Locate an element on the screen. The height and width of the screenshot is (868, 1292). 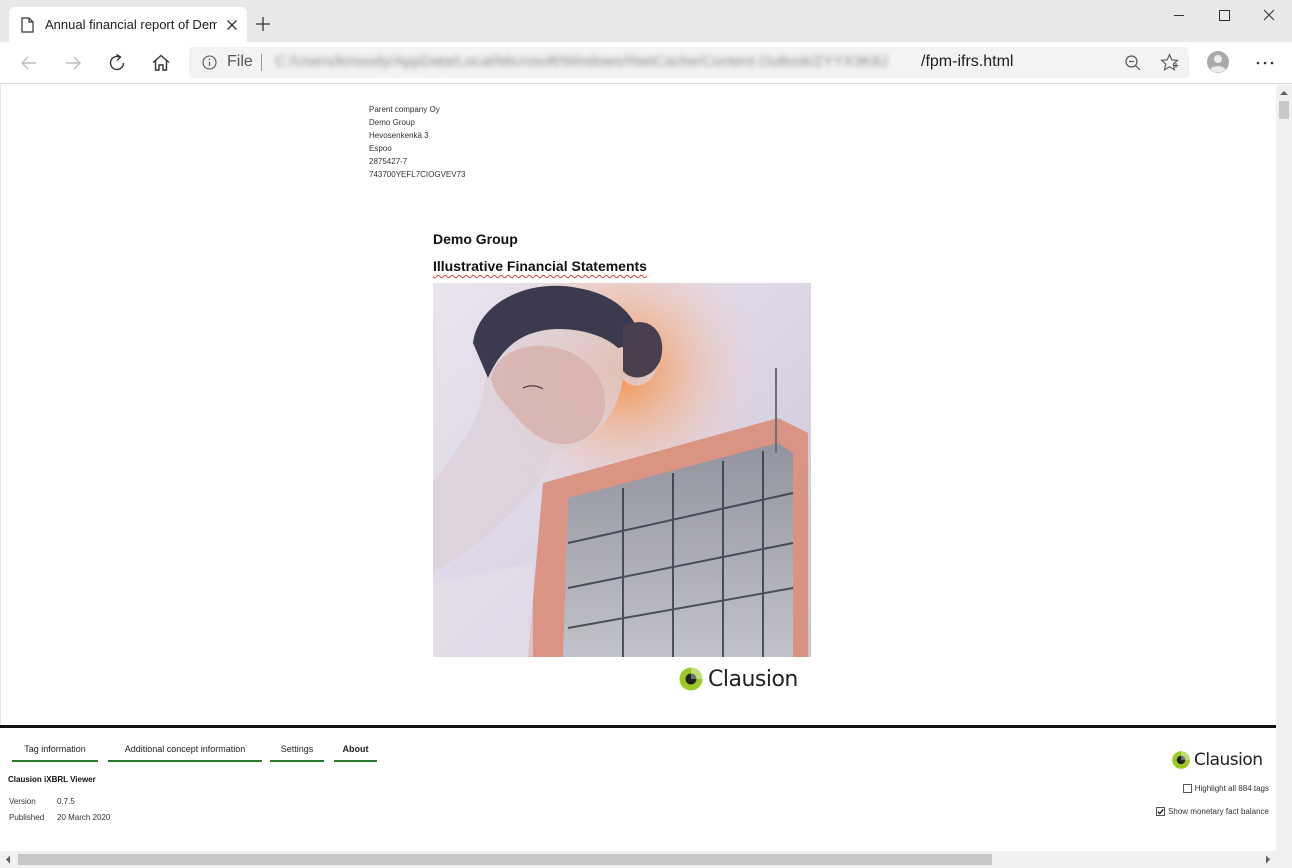
published-value: 20 March 2020 is located at coordinates (84, 817).